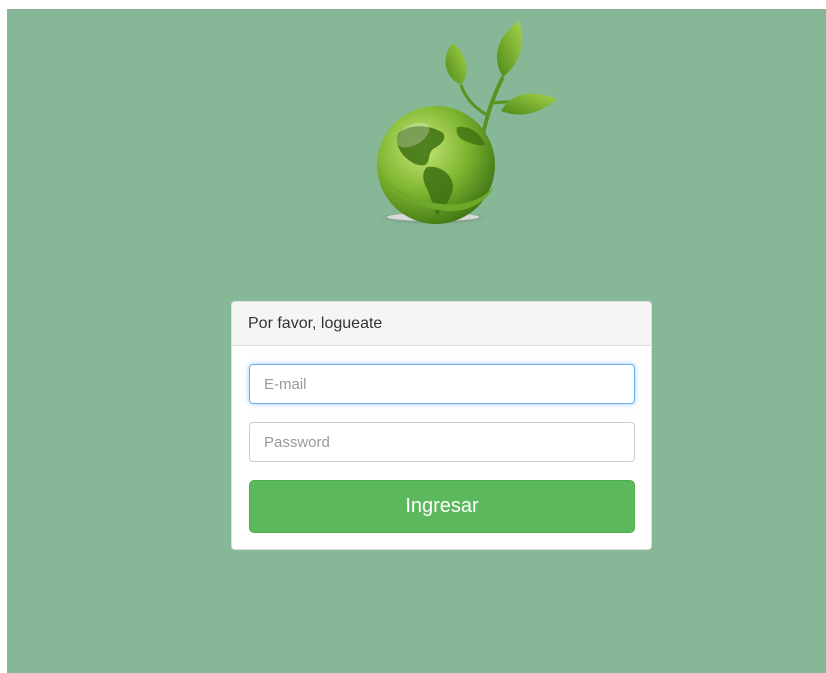 This screenshot has width=826, height=673. I want to click on login-panel-title: Por favor, logueate, so click(441, 324).